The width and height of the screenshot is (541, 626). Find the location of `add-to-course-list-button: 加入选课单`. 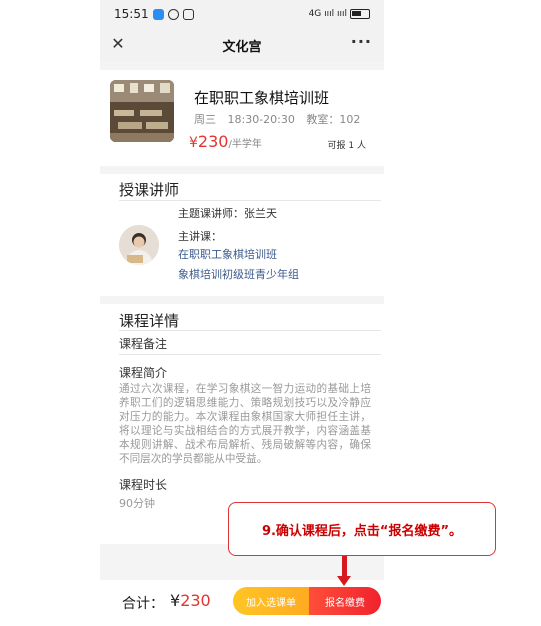

add-to-course-list-button: 加入选课单 is located at coordinates (271, 601).